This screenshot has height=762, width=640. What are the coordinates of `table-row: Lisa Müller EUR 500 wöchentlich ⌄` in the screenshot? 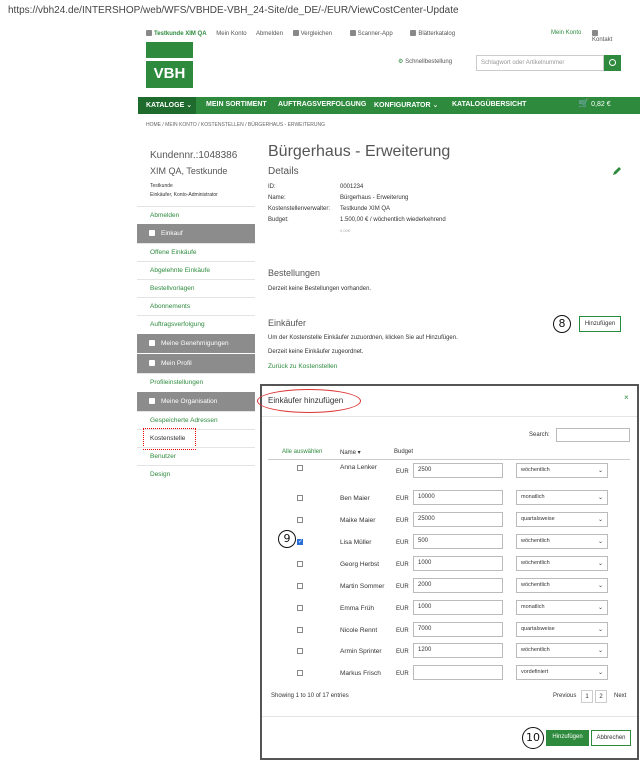 It's located at (449, 545).